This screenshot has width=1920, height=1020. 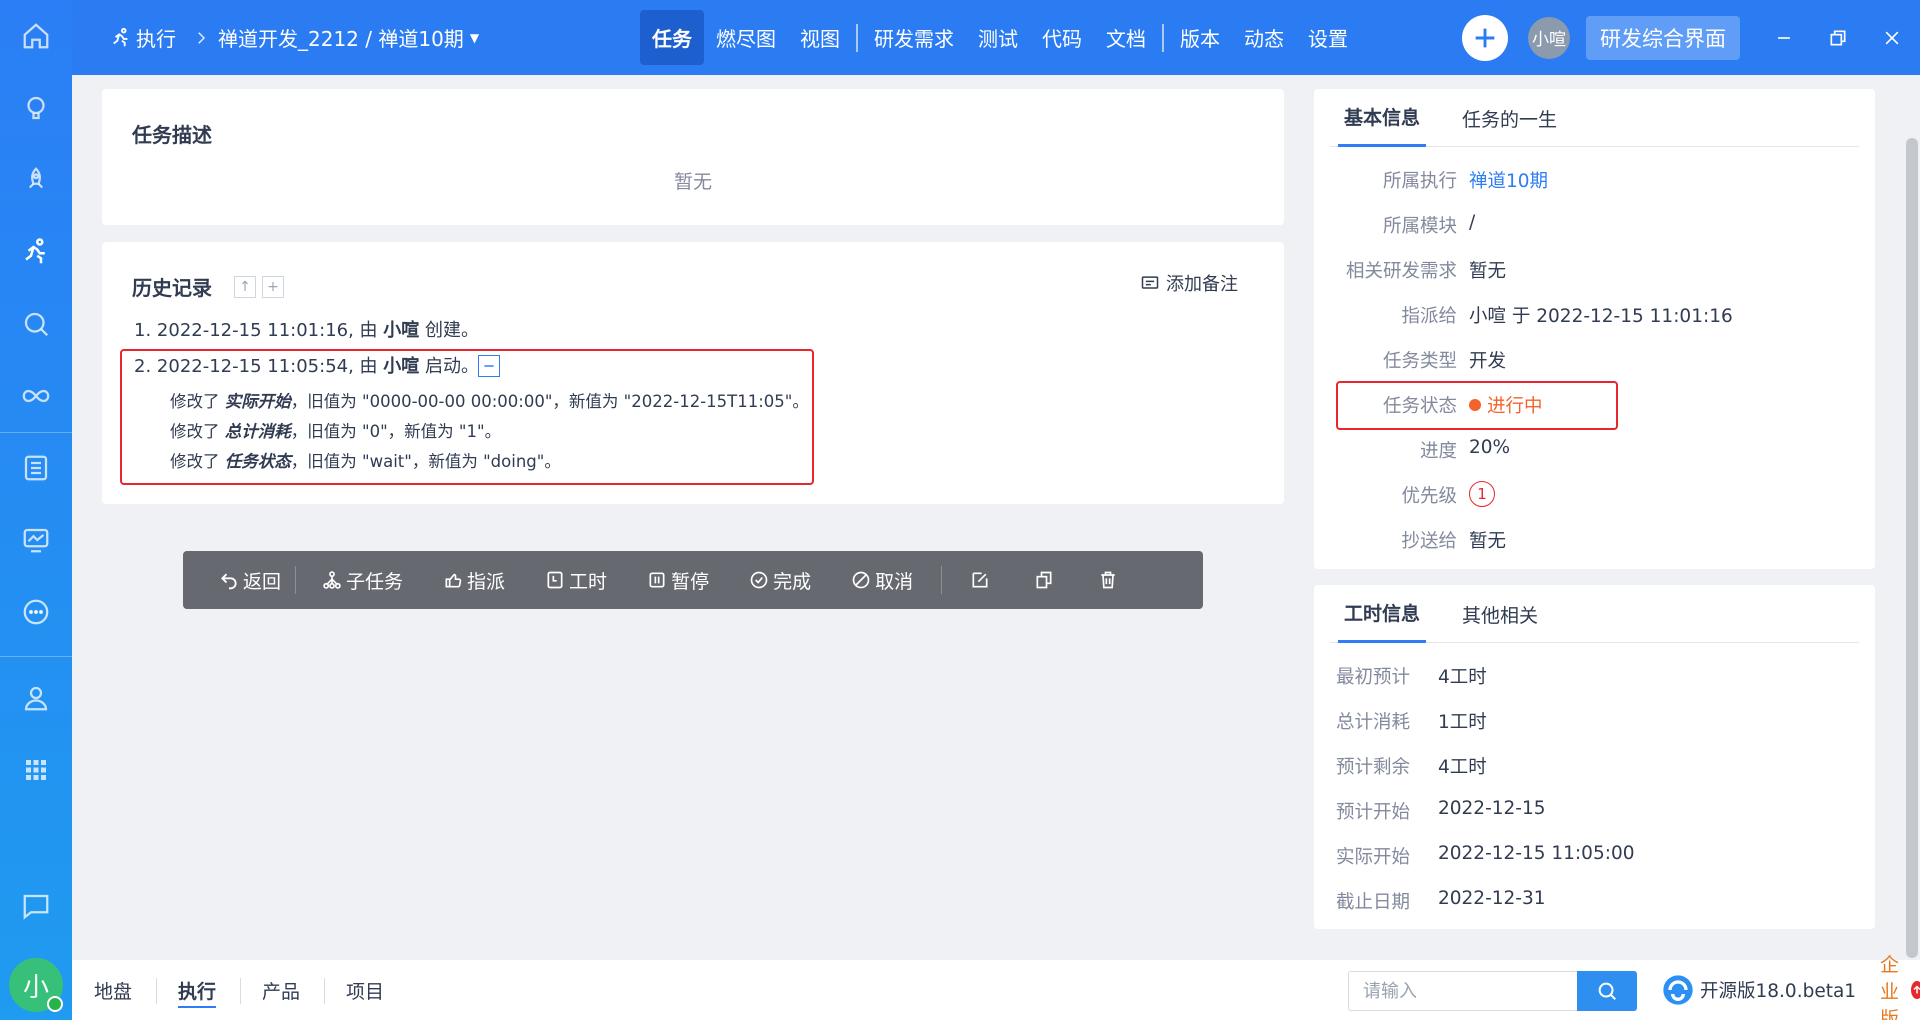 What do you see at coordinates (1462, 722) in the screenshot?
I see `field-value: 1工时` at bounding box center [1462, 722].